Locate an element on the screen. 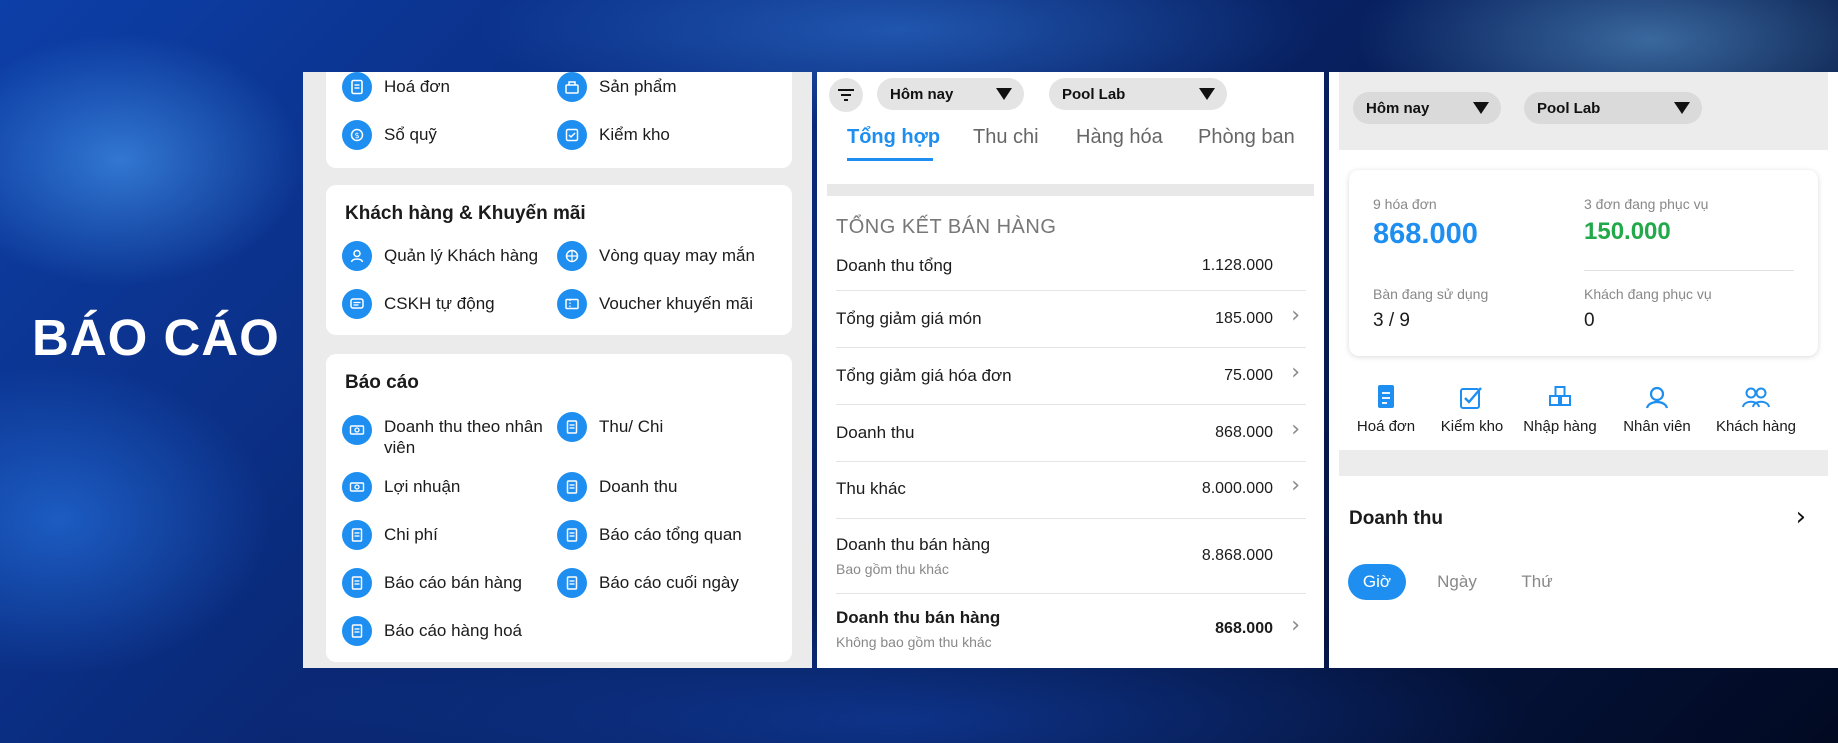 This screenshot has width=1838, height=743. quick-action-staff: Nhân viên is located at coordinates (1657, 408).